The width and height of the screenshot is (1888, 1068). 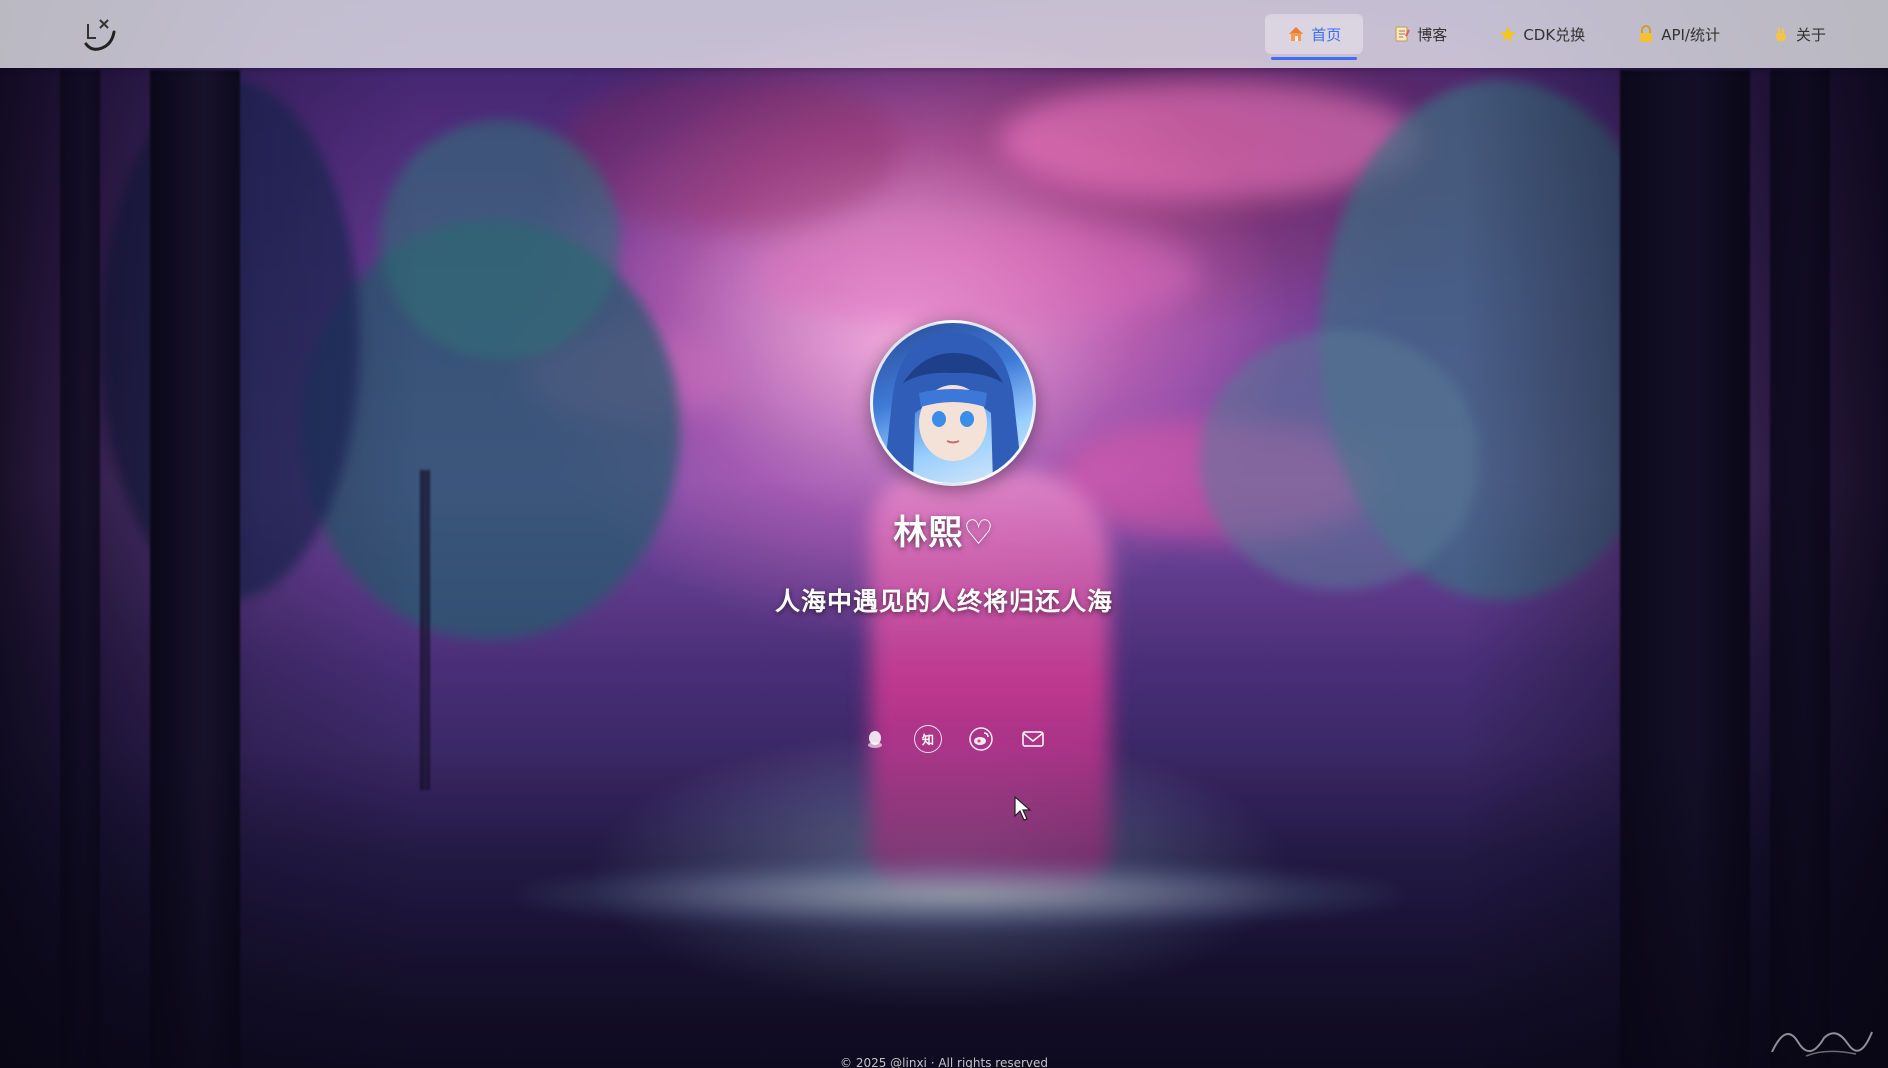 I want to click on nav-menu: 首页 博客 CDK兑换 API/统计 关于, so click(x=1556, y=34).